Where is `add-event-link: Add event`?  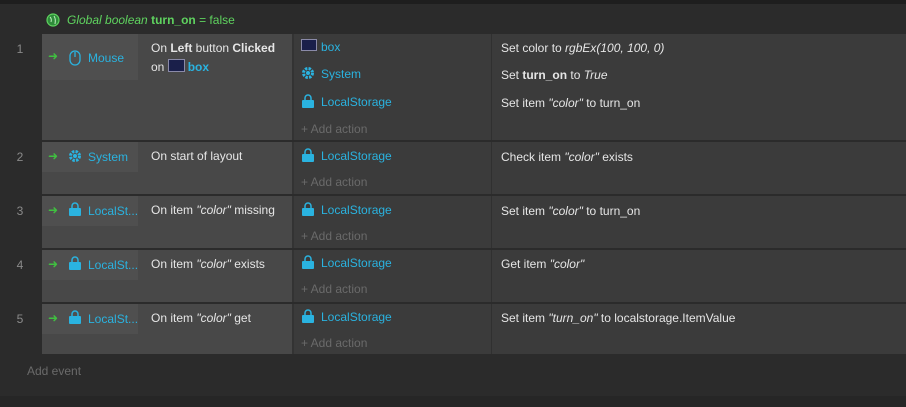
add-event-link: Add event is located at coordinates (54, 371).